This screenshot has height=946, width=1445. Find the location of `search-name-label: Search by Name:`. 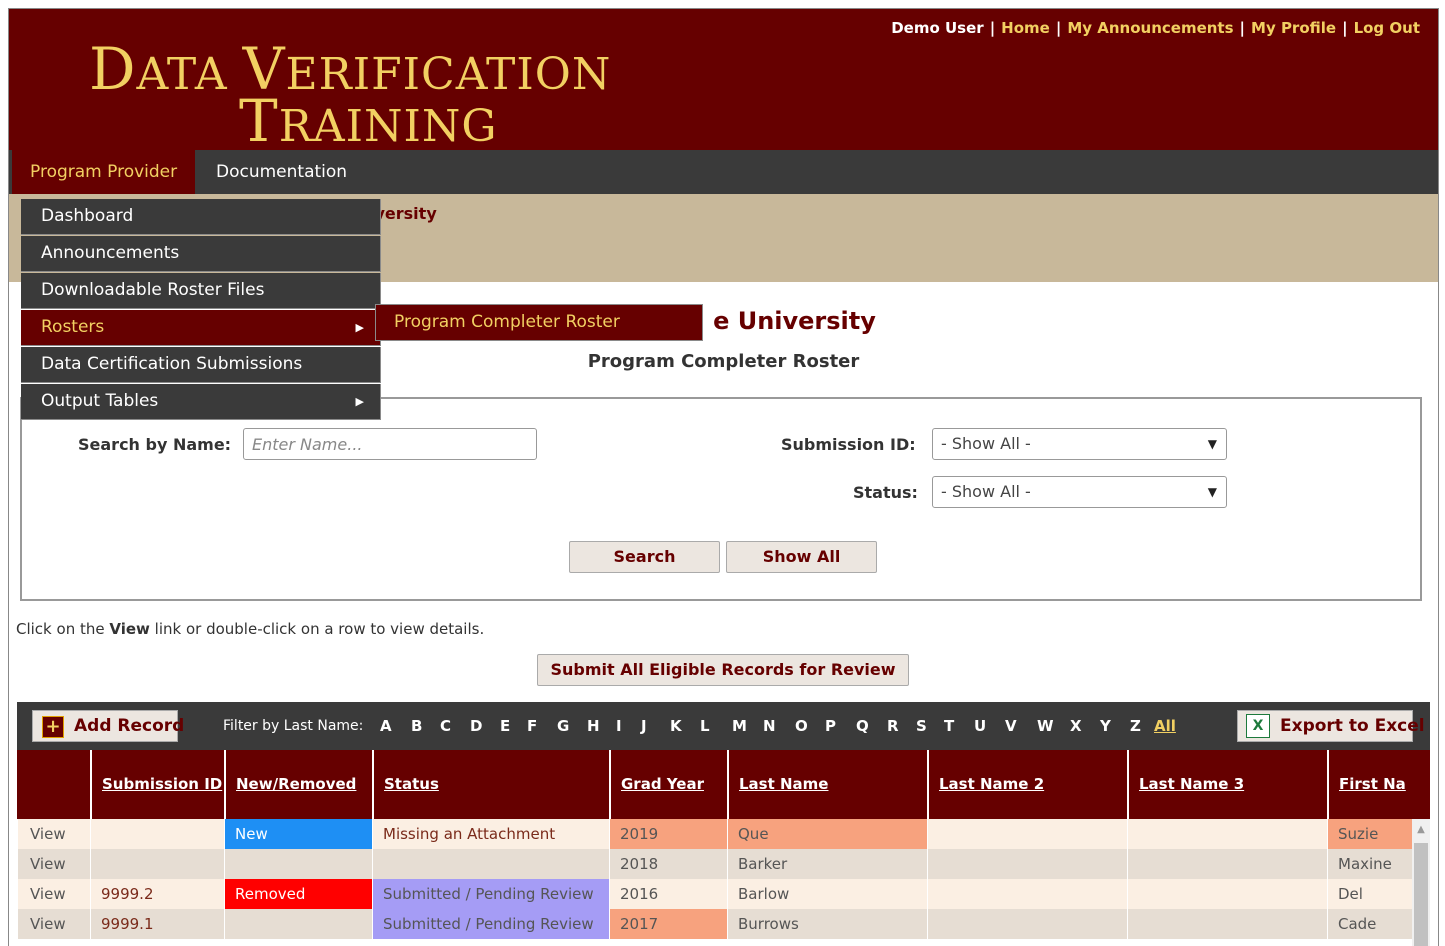

search-name-label: Search by Name: is located at coordinates (155, 444).